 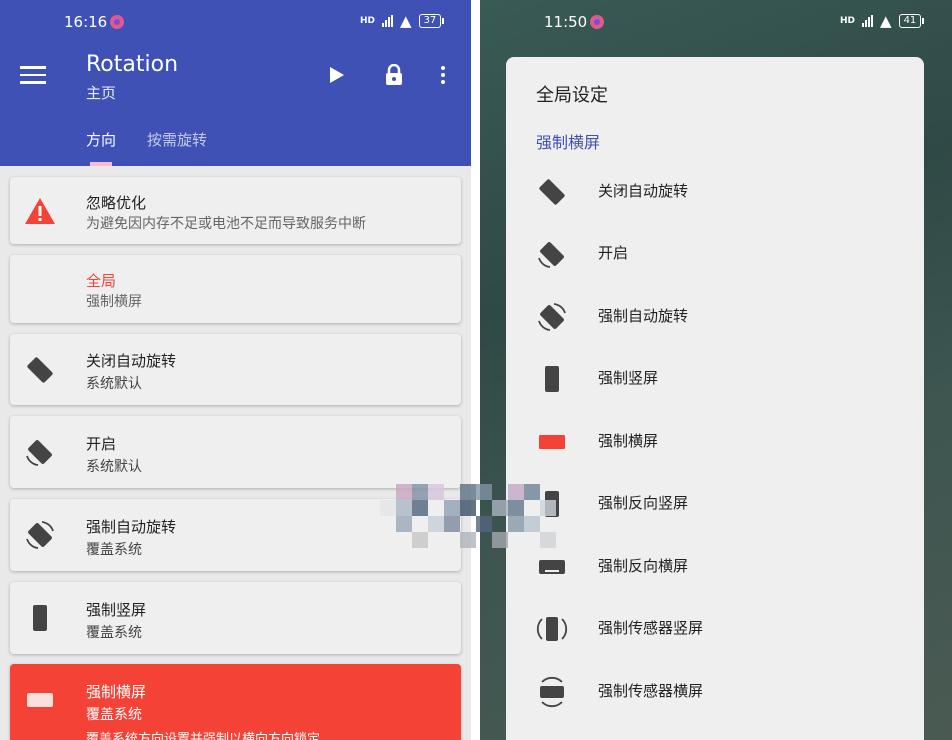 I want to click on card-subtitle: 强制横屏, so click(x=114, y=302).